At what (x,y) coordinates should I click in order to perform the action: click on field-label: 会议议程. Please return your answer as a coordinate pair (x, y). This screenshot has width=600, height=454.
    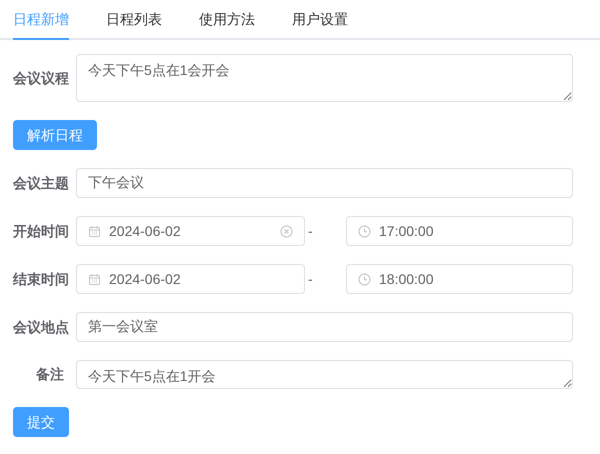
    Looking at the image, I should click on (41, 78).